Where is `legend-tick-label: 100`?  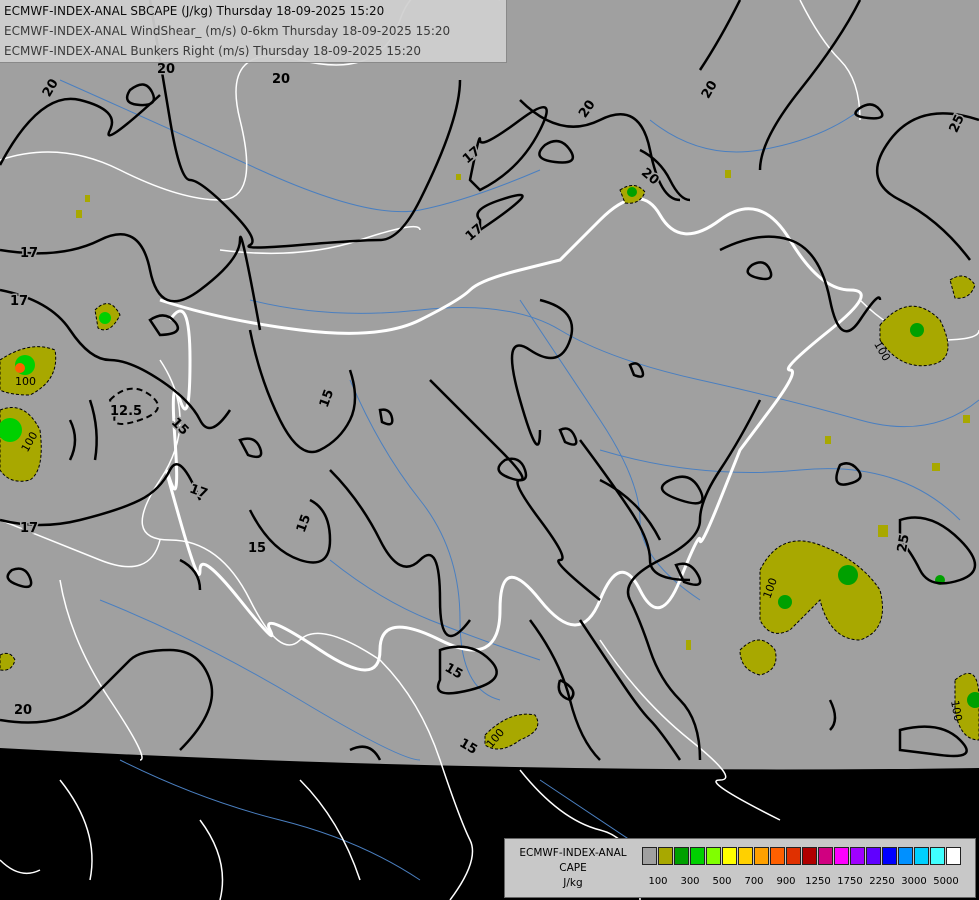
legend-tick-label: 100 is located at coordinates (658, 881).